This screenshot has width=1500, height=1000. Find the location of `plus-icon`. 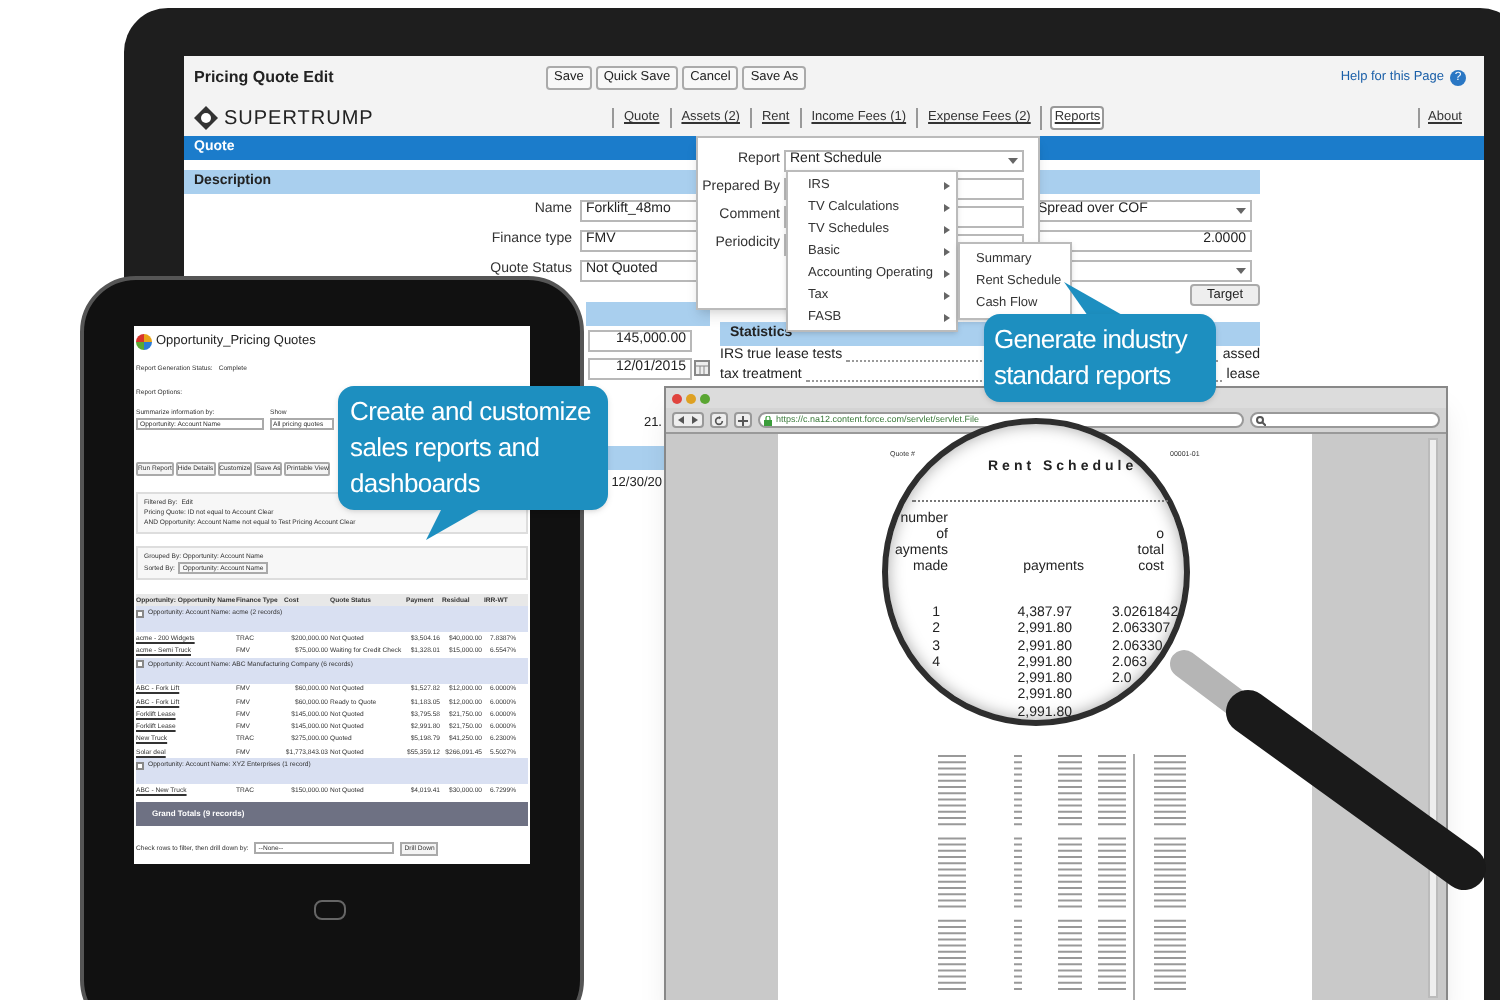

plus-icon is located at coordinates (743, 420).